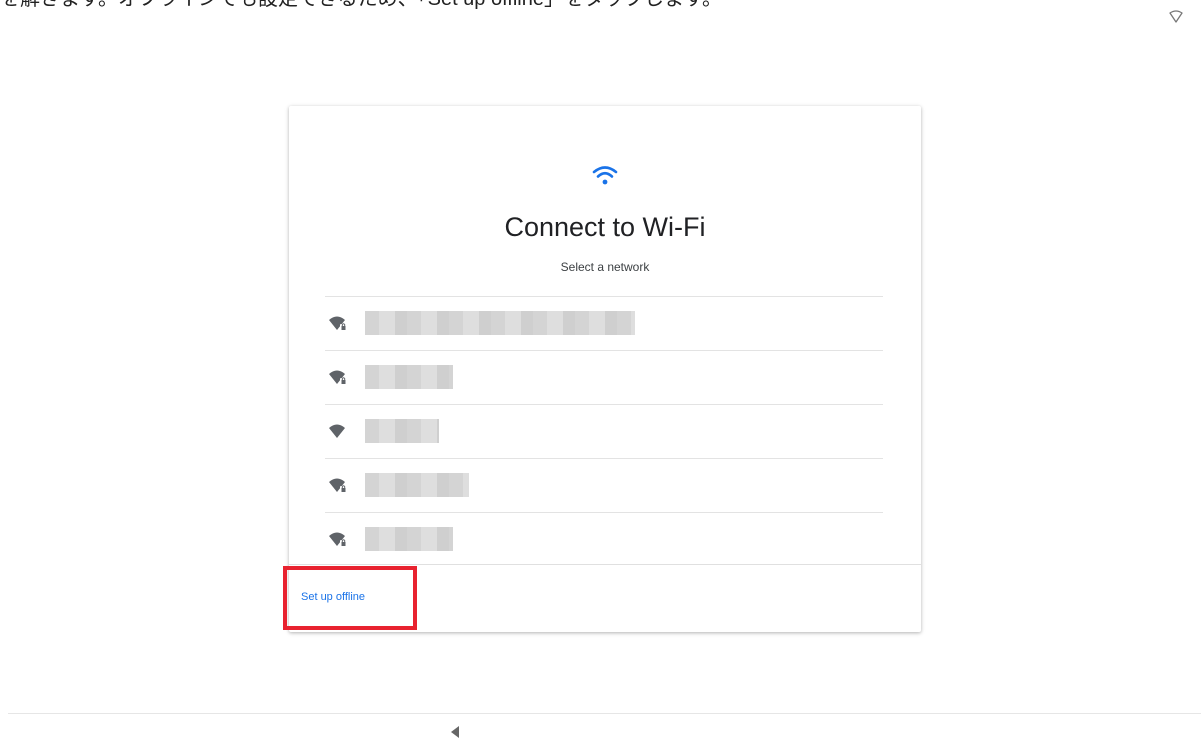  I want to click on network-item: ████████████, so click(604, 323).